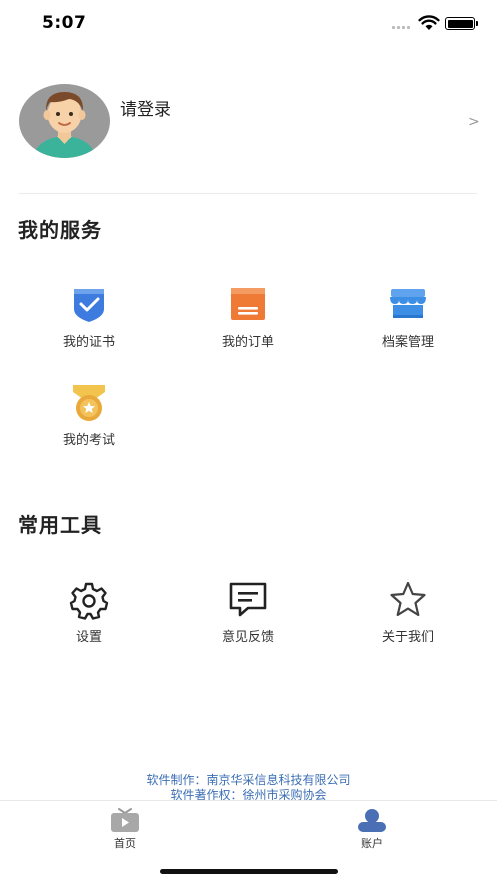 This screenshot has height=883, width=497. I want to click on tool-feedback: 意见反馈, so click(248, 612).